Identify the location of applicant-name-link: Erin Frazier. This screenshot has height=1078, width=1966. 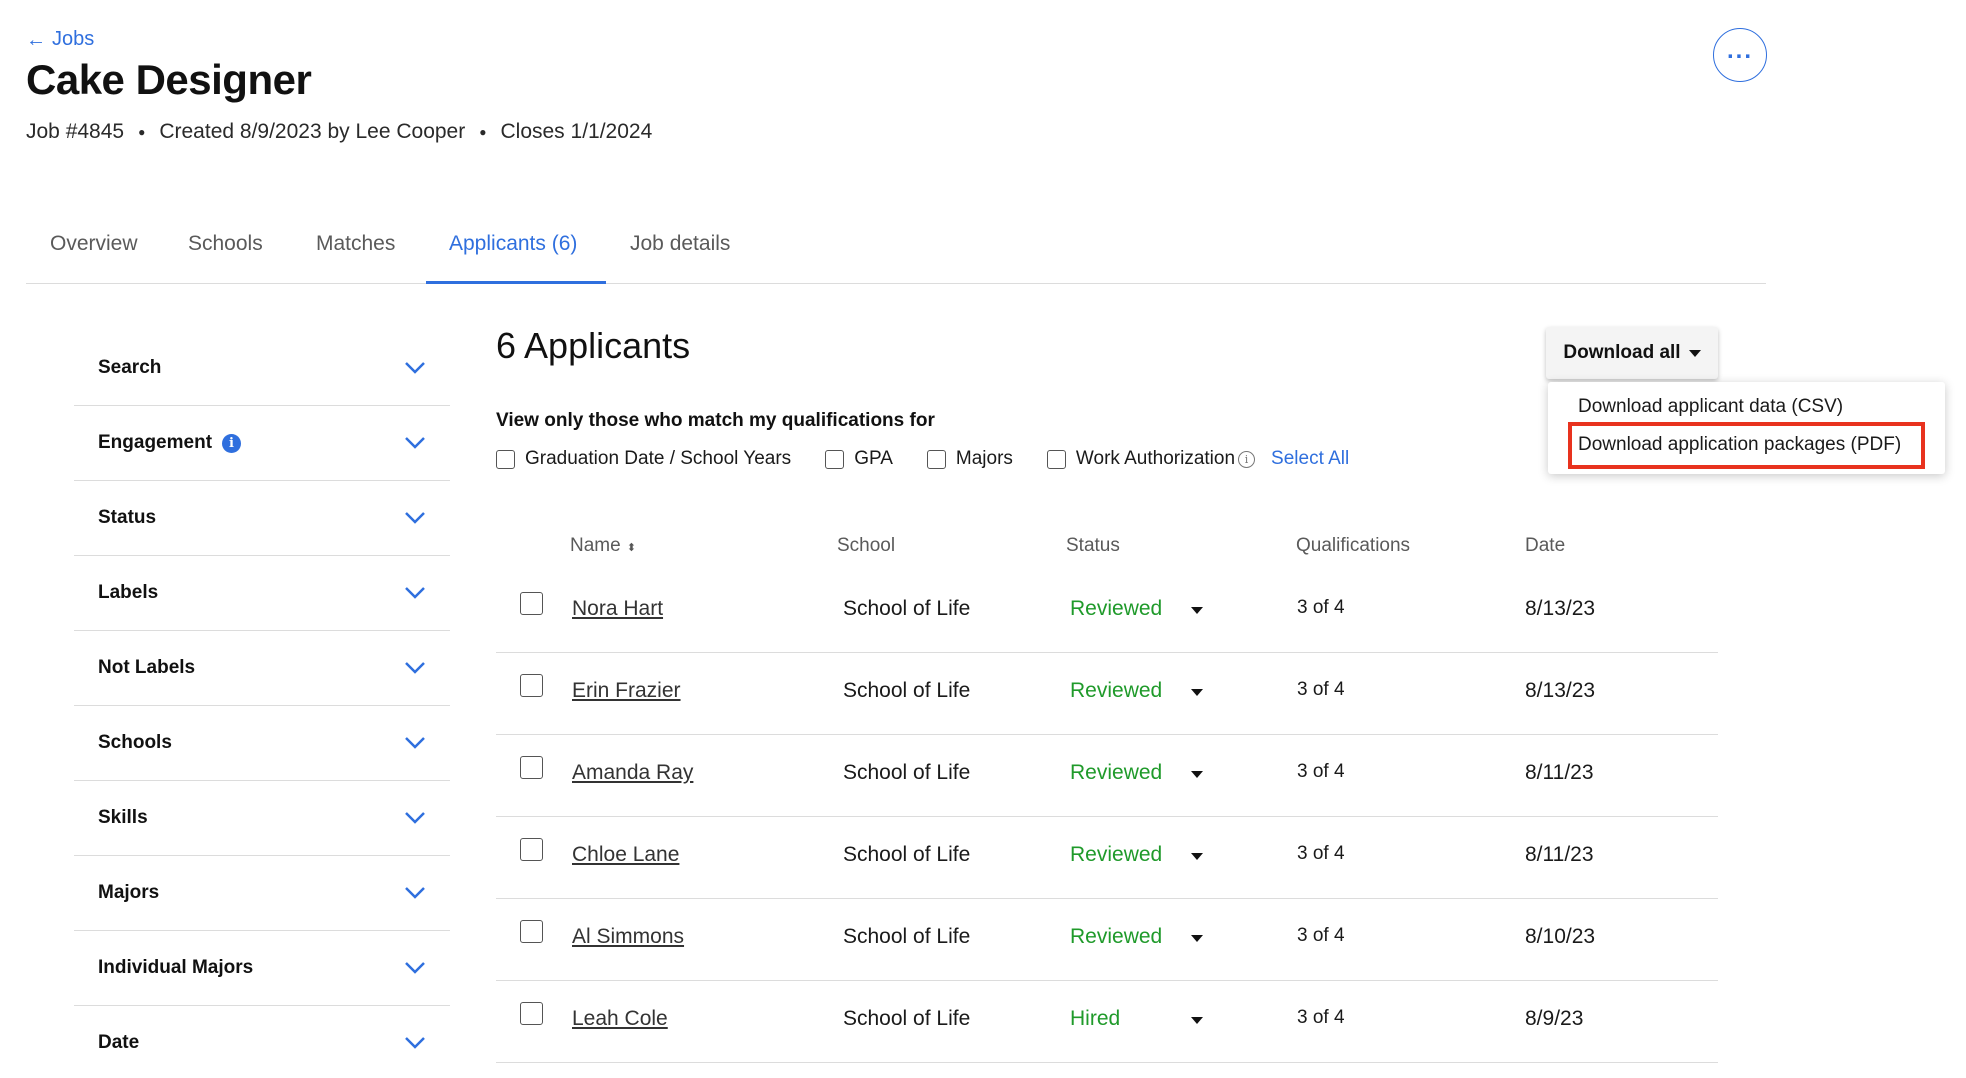
(626, 691).